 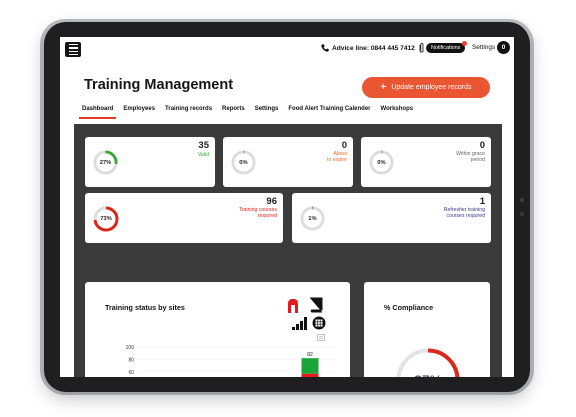 What do you see at coordinates (73, 49) in the screenshot?
I see `menu-icon` at bounding box center [73, 49].